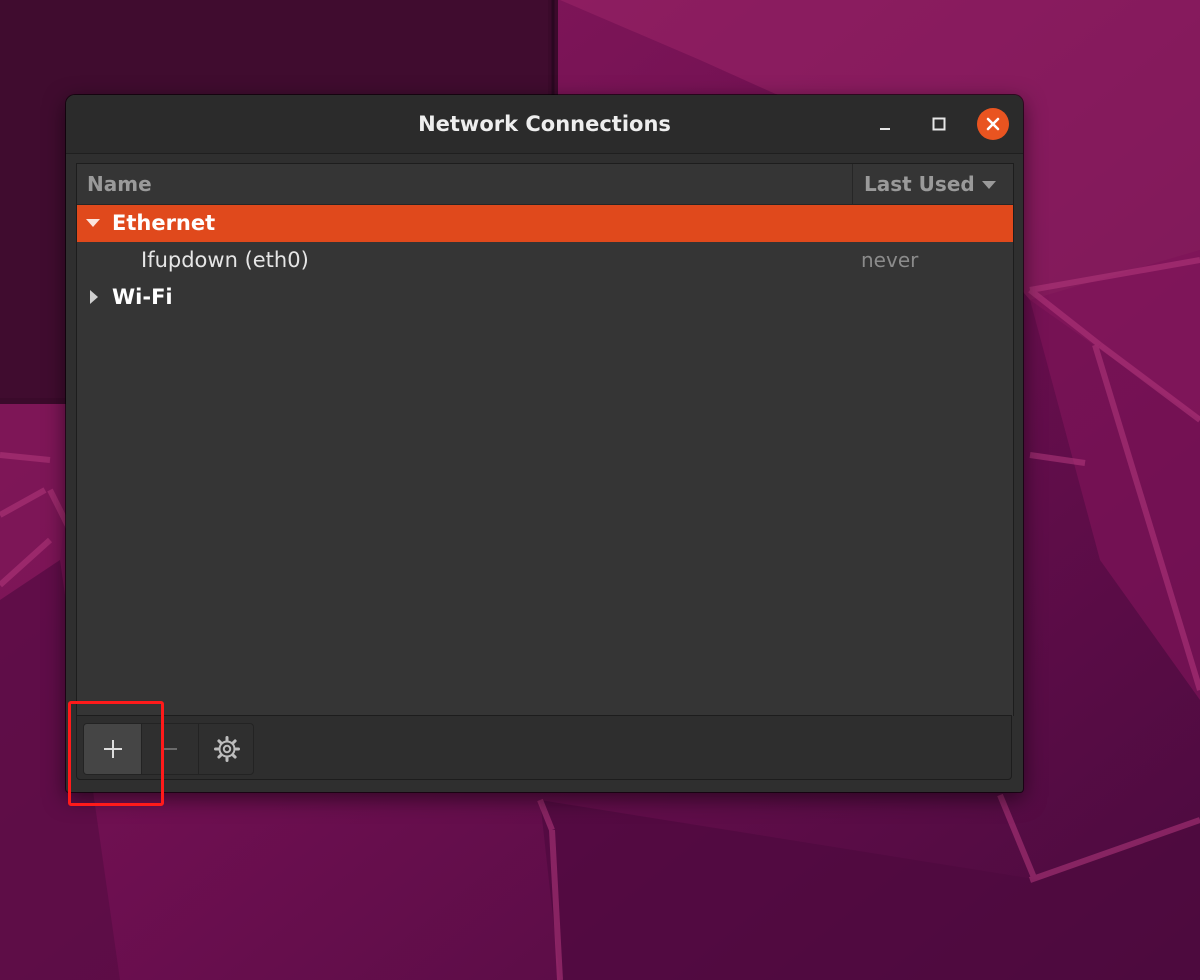 The height and width of the screenshot is (980, 1200). I want to click on connection-settings-button, so click(226, 749).